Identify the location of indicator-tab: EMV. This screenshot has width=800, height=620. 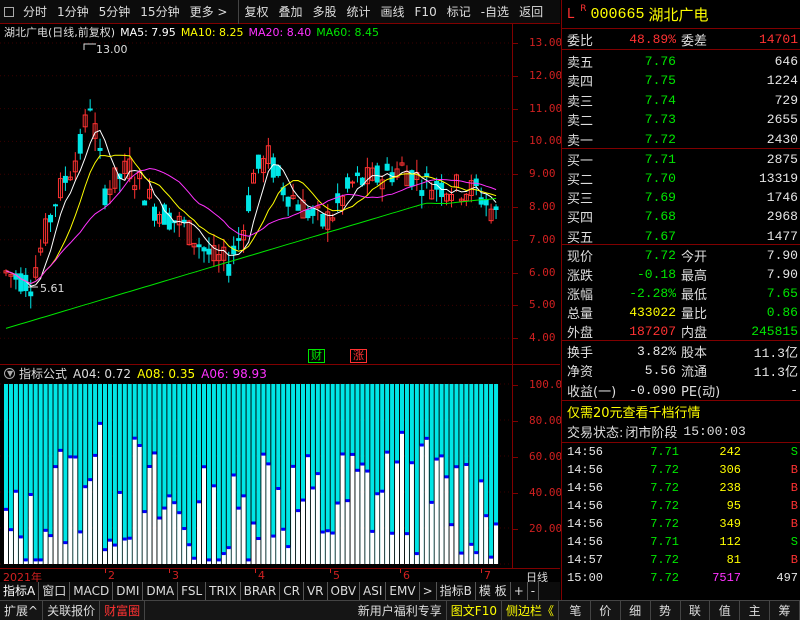
(403, 591).